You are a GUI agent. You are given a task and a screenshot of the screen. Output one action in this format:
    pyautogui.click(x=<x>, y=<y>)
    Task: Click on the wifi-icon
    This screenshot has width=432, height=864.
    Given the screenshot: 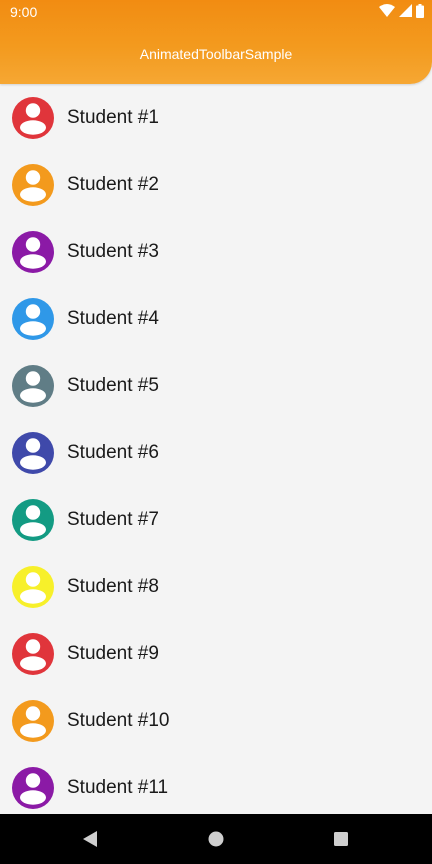 What is the action you would take?
    pyautogui.click(x=387, y=13)
    